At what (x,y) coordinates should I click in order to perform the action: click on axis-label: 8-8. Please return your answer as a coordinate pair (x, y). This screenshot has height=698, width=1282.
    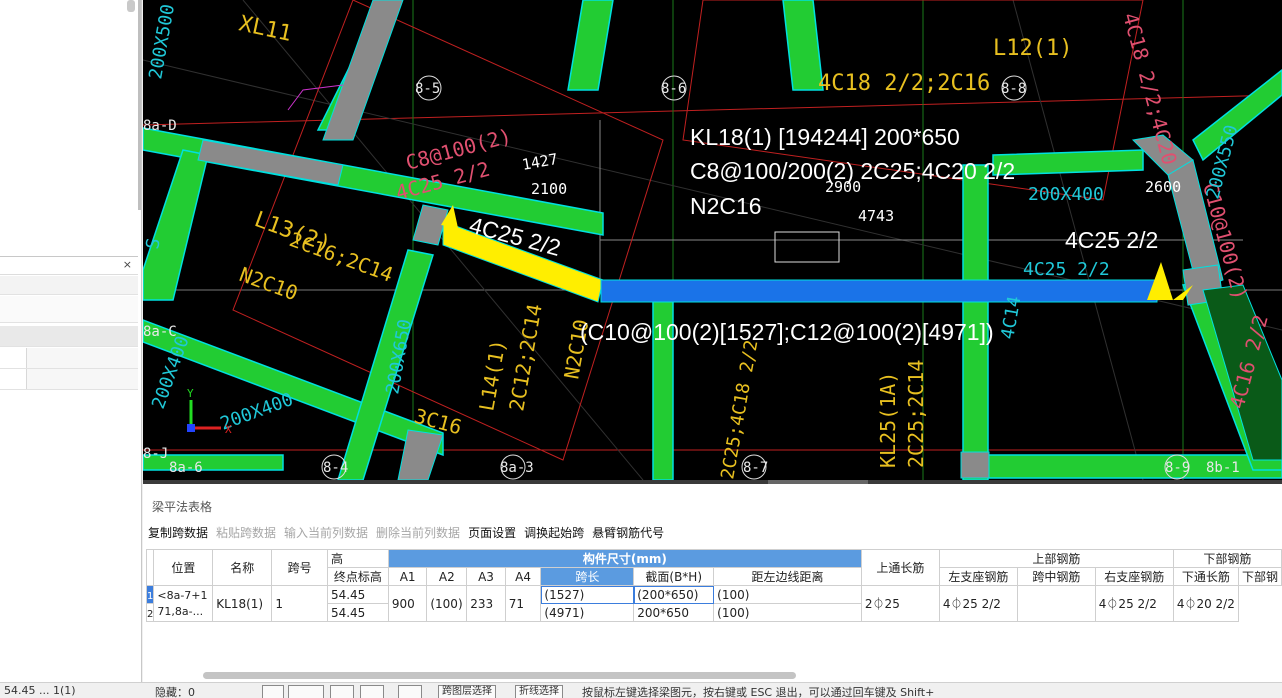
    Looking at the image, I should click on (1013, 89).